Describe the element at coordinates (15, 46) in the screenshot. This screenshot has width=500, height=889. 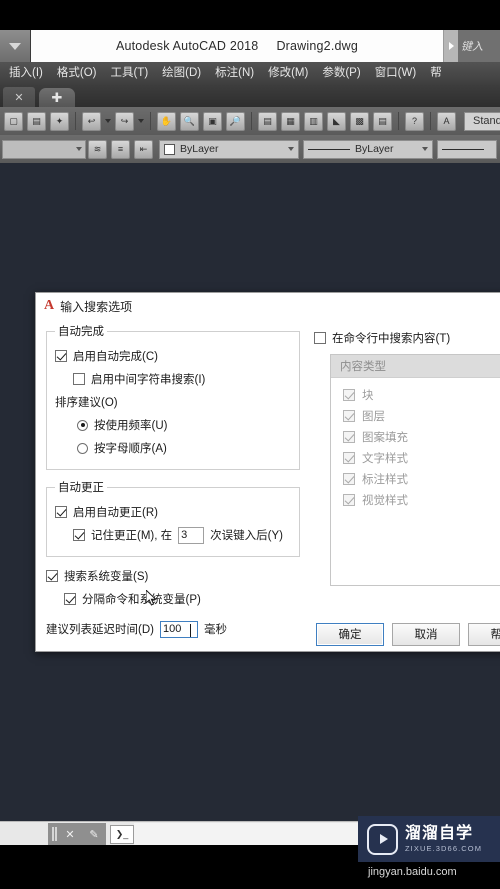
I see `quick-access-toolbar-button` at that location.